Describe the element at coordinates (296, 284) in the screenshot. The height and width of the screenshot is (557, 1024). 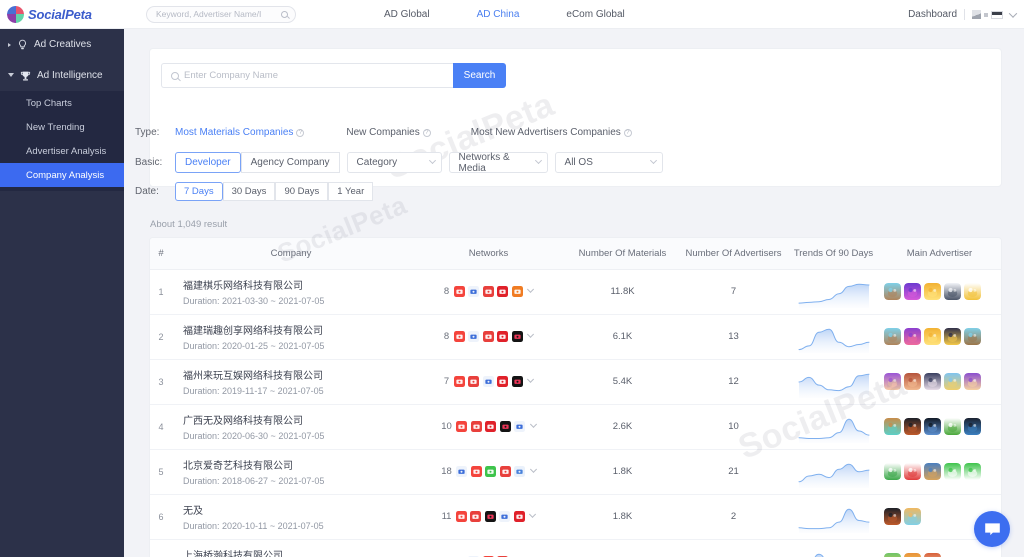
I see `company-name: 福建棋乐网络科技有限公司` at that location.